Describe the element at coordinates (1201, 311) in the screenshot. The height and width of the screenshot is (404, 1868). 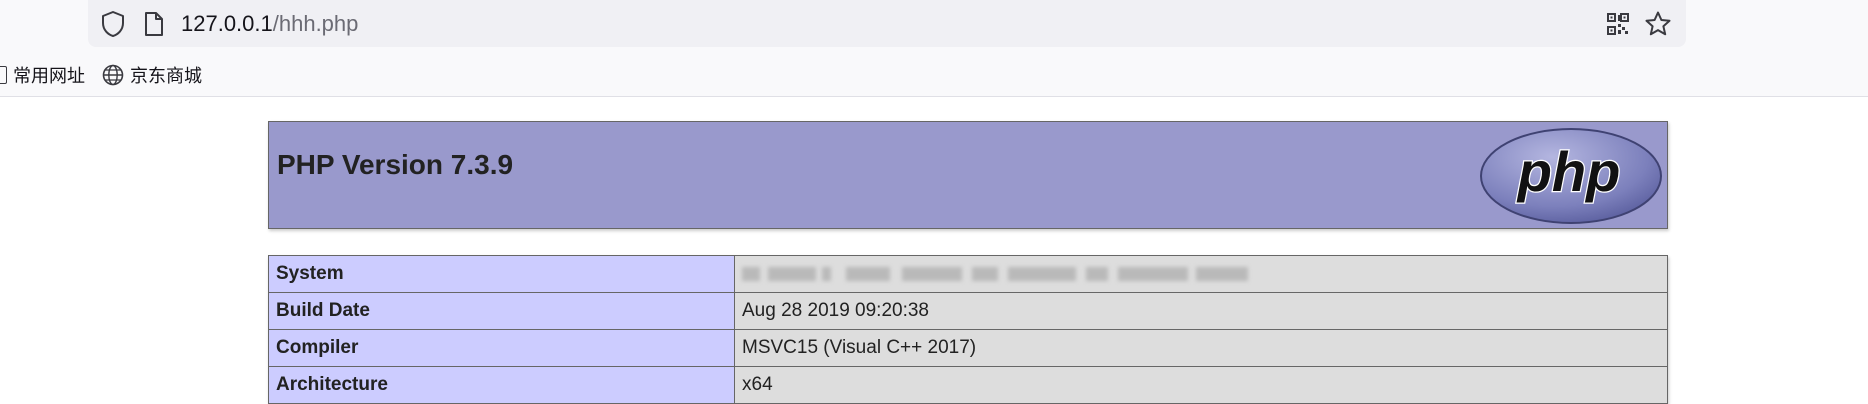
I see `row-value: Aug 28 2019 09:20:38` at that location.